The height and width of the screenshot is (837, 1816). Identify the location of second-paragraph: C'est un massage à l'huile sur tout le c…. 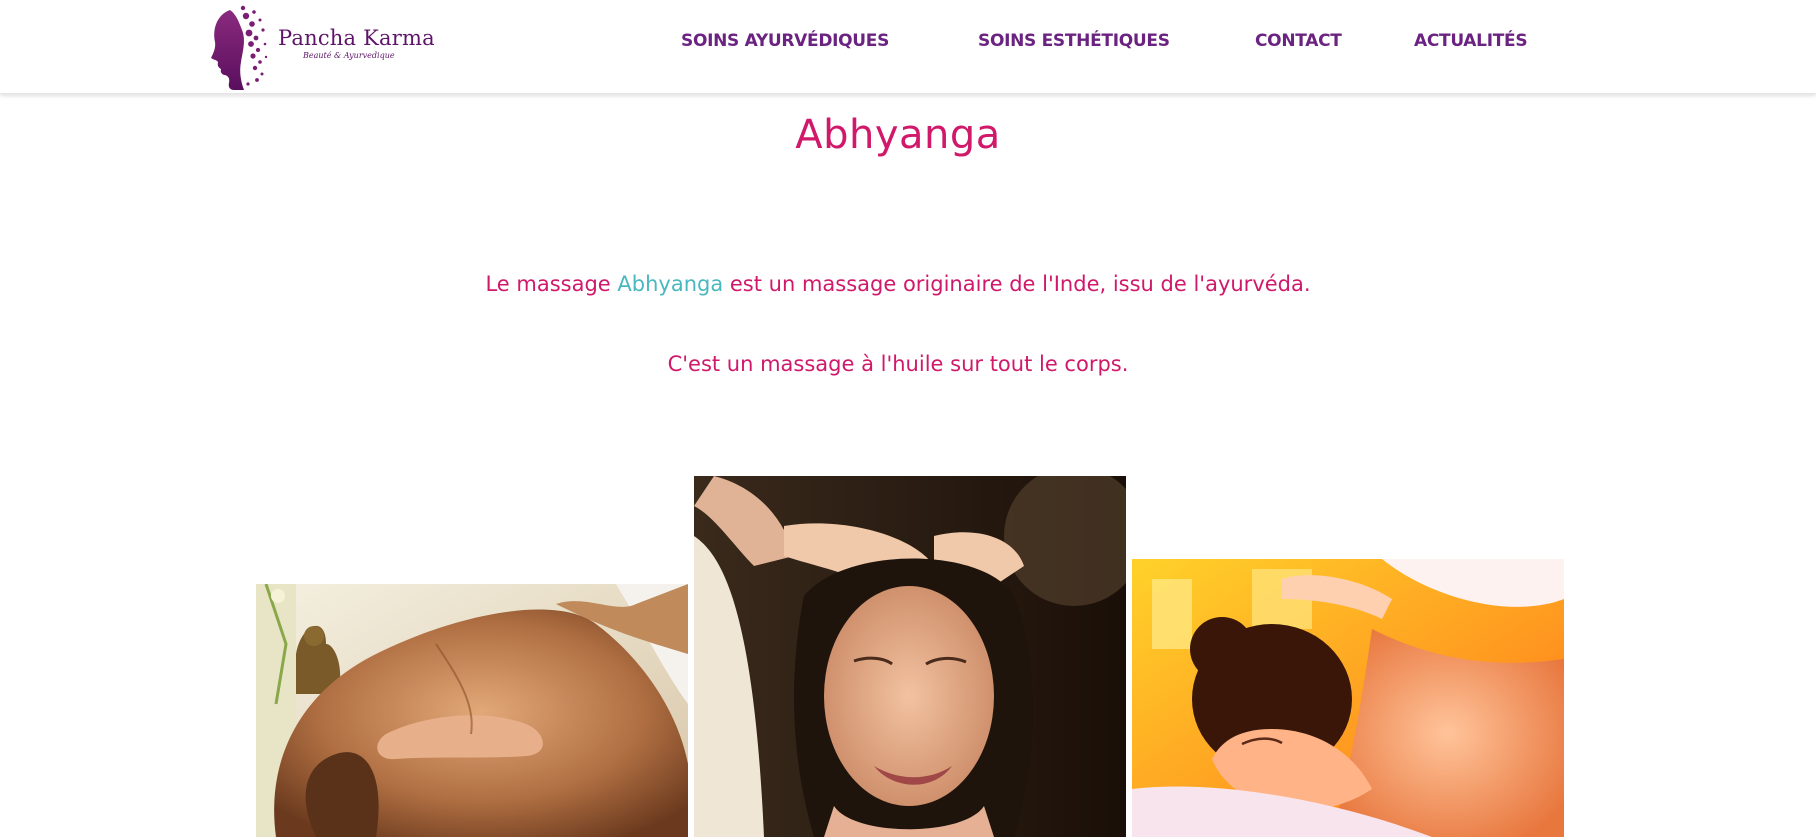
(898, 364).